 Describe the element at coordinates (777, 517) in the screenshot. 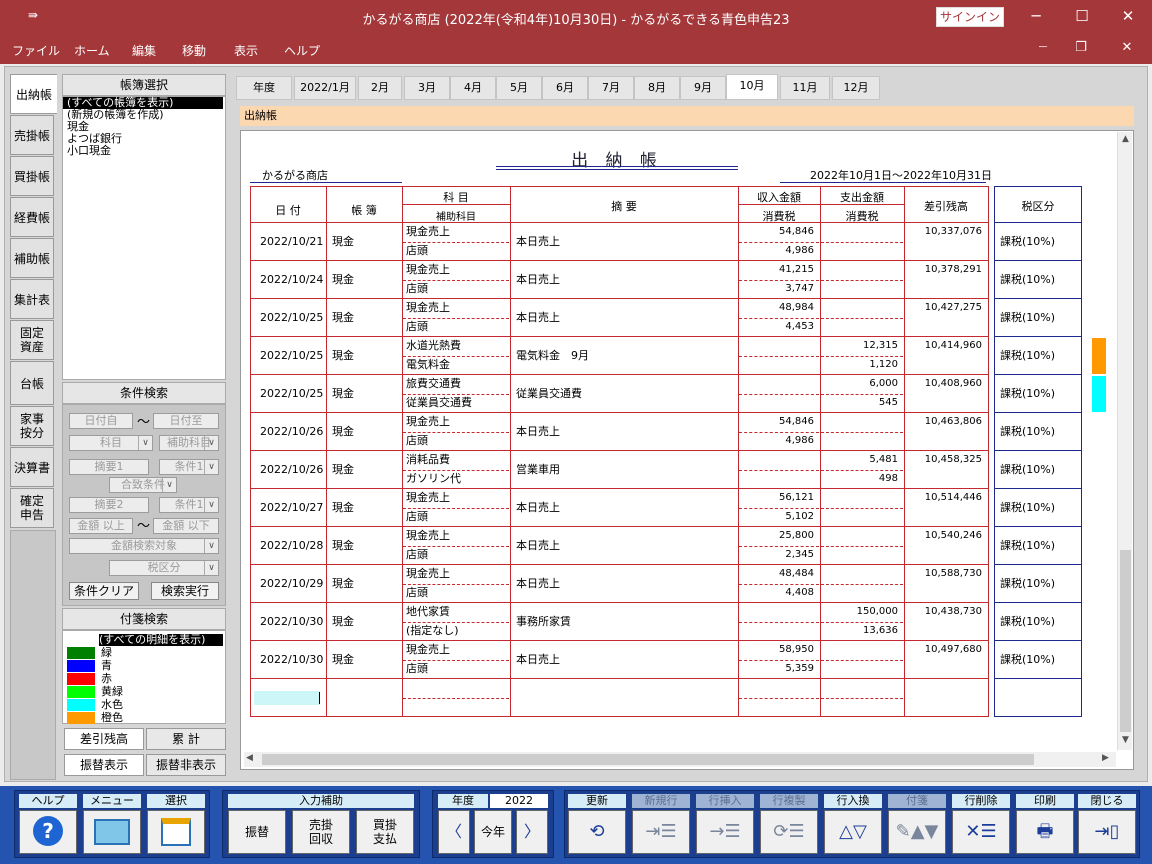

I see `row-income-tax: 5,102` at that location.